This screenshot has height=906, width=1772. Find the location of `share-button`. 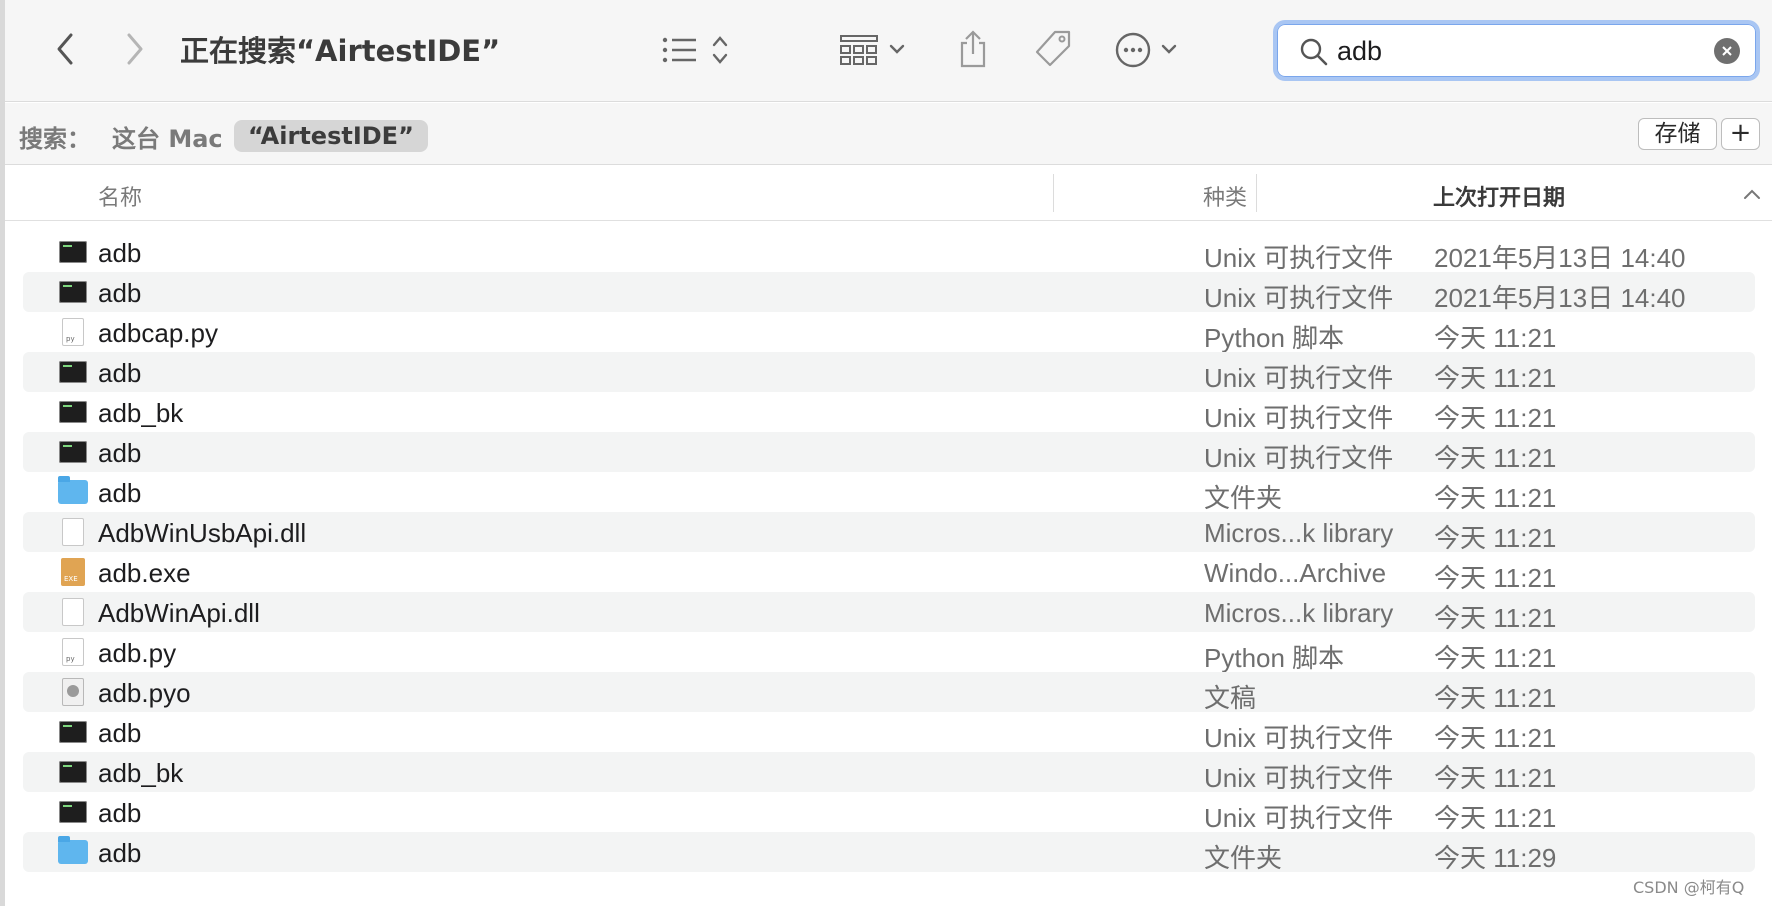

share-button is located at coordinates (973, 49).